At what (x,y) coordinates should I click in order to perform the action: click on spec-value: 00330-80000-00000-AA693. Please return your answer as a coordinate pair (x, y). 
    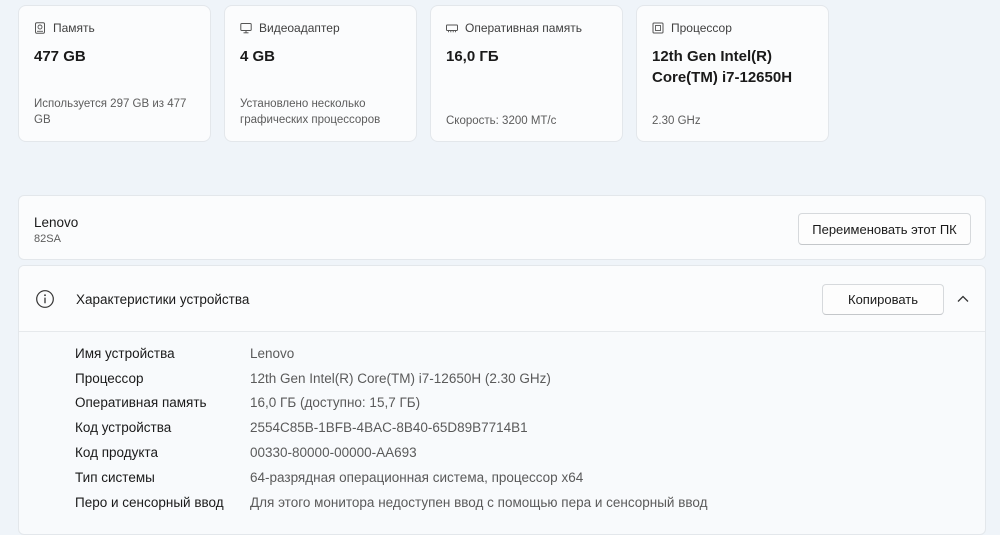
    Looking at the image, I should click on (333, 453).